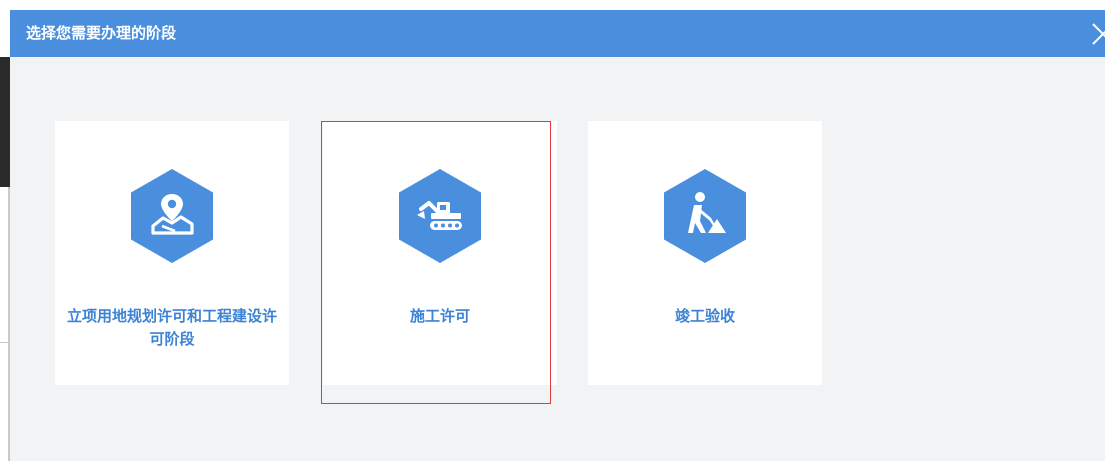 This screenshot has width=1105, height=461. What do you see at coordinates (101, 33) in the screenshot?
I see `dialog-title: 选择您需要办理的阶段` at bounding box center [101, 33].